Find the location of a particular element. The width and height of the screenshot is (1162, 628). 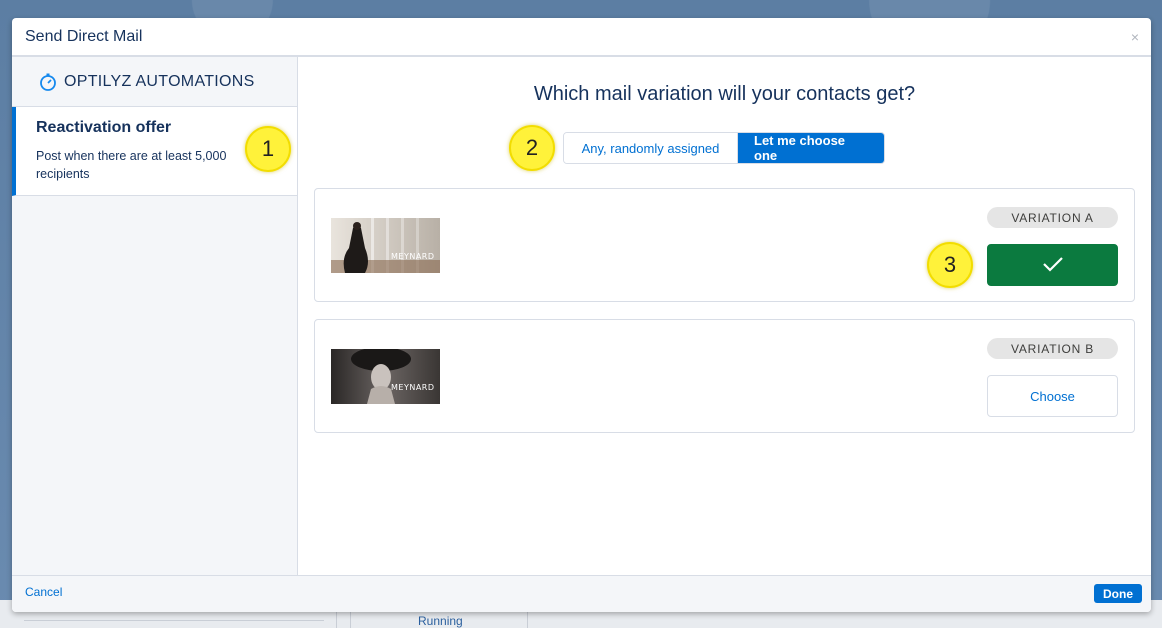

callout-badge-2: 2 is located at coordinates (532, 148).